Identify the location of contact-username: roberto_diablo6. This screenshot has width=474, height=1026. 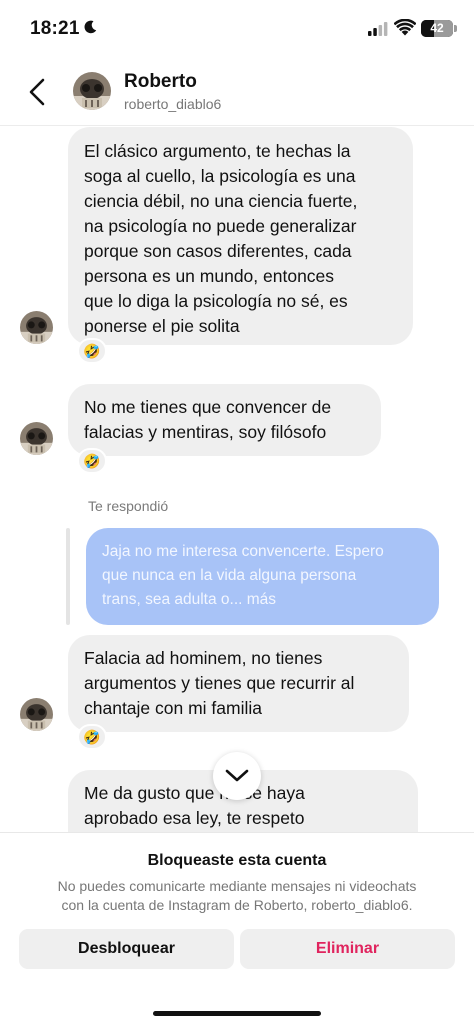
(173, 104).